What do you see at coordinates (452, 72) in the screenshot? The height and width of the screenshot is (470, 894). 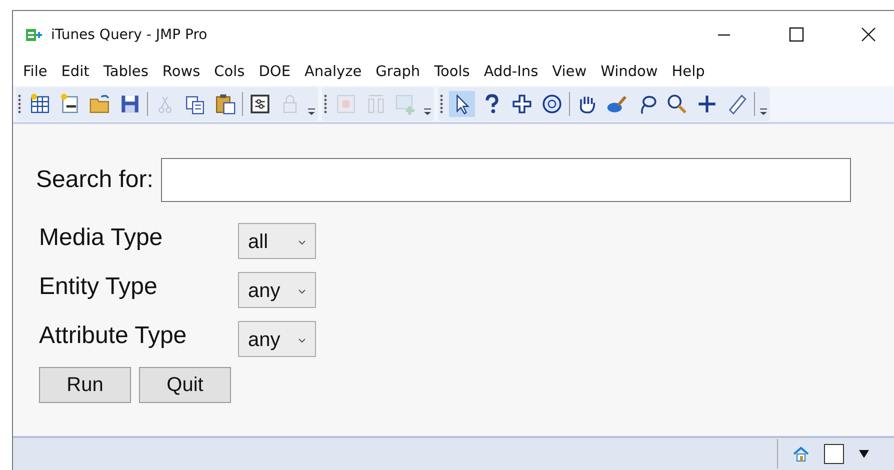 I see `menu-item: Tools` at bounding box center [452, 72].